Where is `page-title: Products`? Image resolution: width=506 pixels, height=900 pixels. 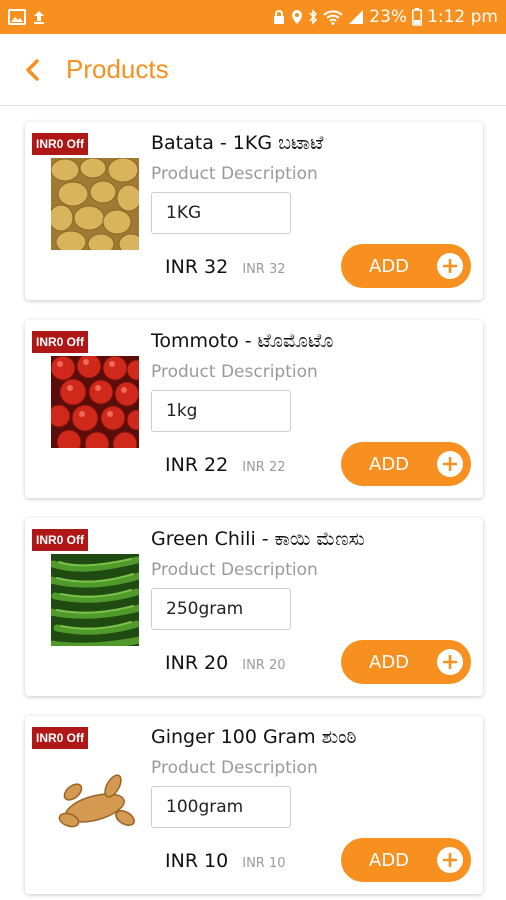
page-title: Products is located at coordinates (117, 69).